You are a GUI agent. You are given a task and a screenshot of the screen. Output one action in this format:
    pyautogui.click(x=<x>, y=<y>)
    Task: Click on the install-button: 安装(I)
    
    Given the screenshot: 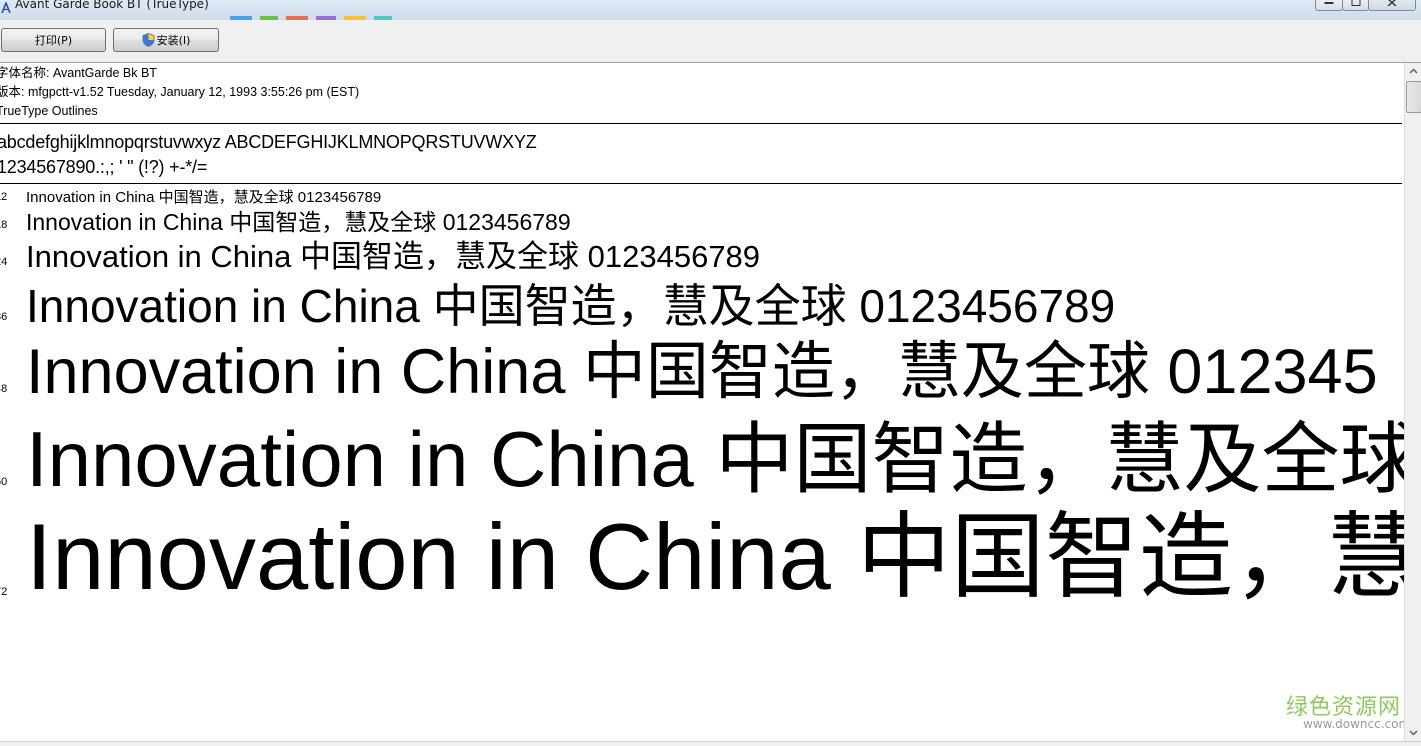 What is the action you would take?
    pyautogui.click(x=166, y=40)
    